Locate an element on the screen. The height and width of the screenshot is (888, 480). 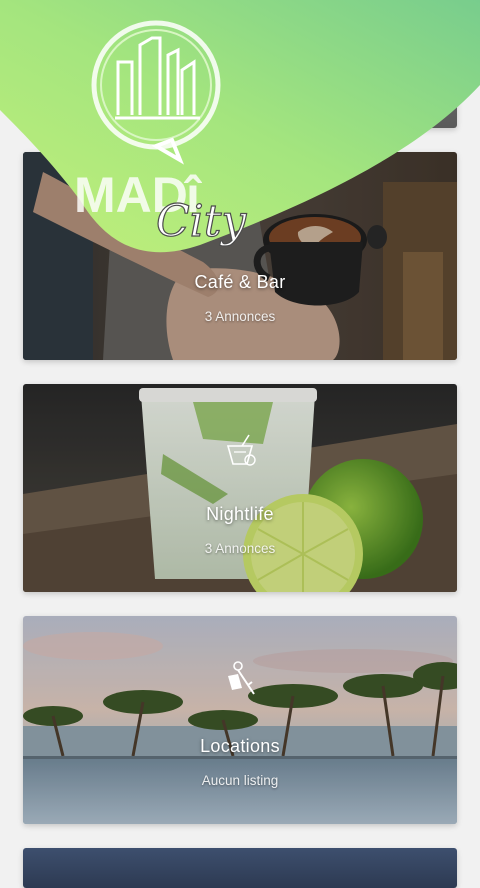
category-title: Nightlife is located at coordinates (240, 514).